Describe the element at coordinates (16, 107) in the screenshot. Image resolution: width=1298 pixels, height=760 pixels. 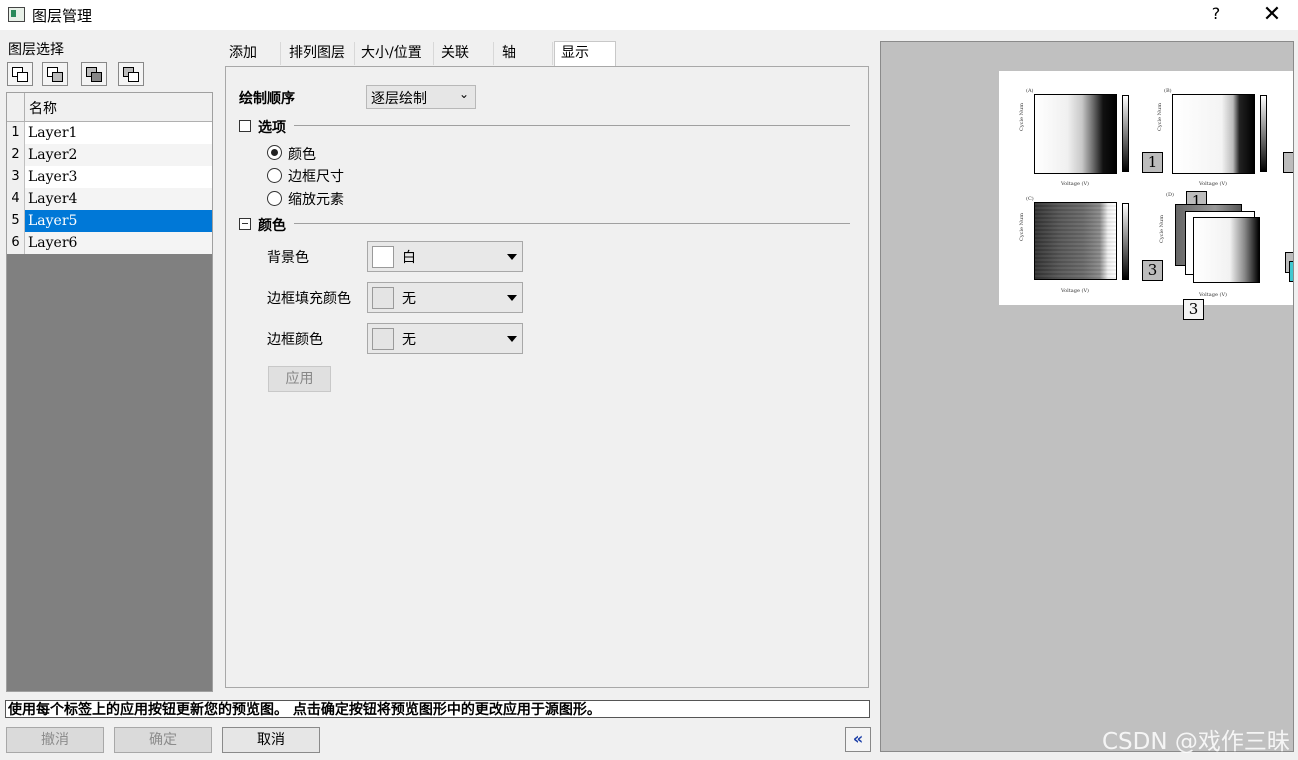
I see `header-index-cell` at that location.